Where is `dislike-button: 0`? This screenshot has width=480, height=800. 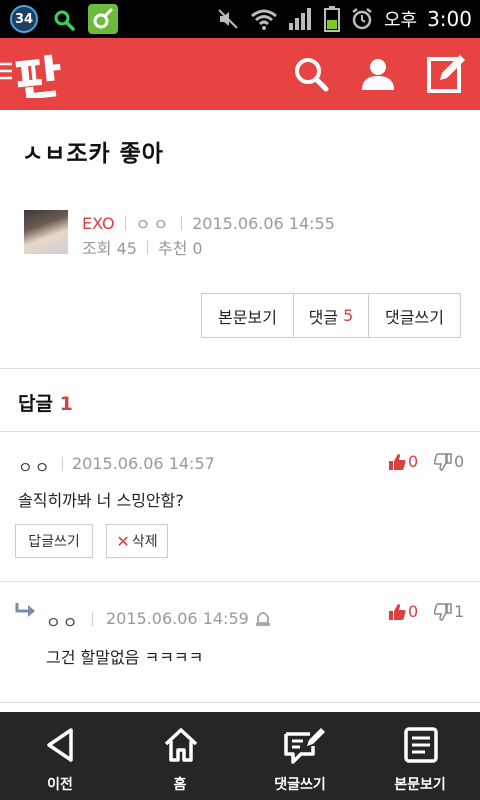 dislike-button: 0 is located at coordinates (449, 461).